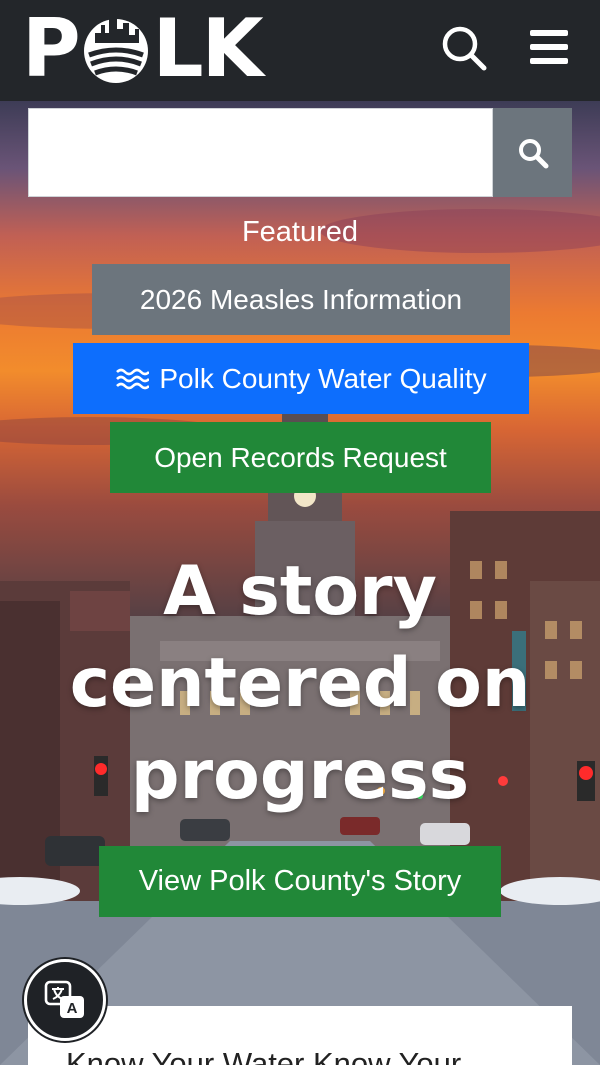 The height and width of the screenshot is (1065, 600). I want to click on know-your-water-card: Know Your Water Know Your, so click(300, 1035).